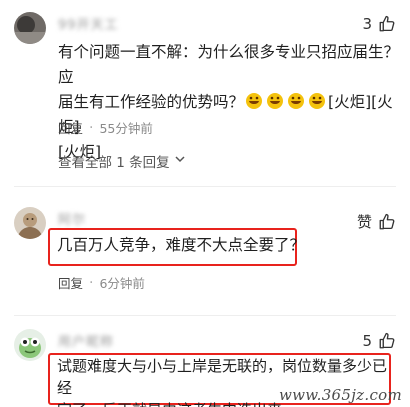 The height and width of the screenshot is (407, 410). I want to click on comment-text-line: 有个问题一直不解：为什么很多专业只招应届生？应, so click(229, 64).